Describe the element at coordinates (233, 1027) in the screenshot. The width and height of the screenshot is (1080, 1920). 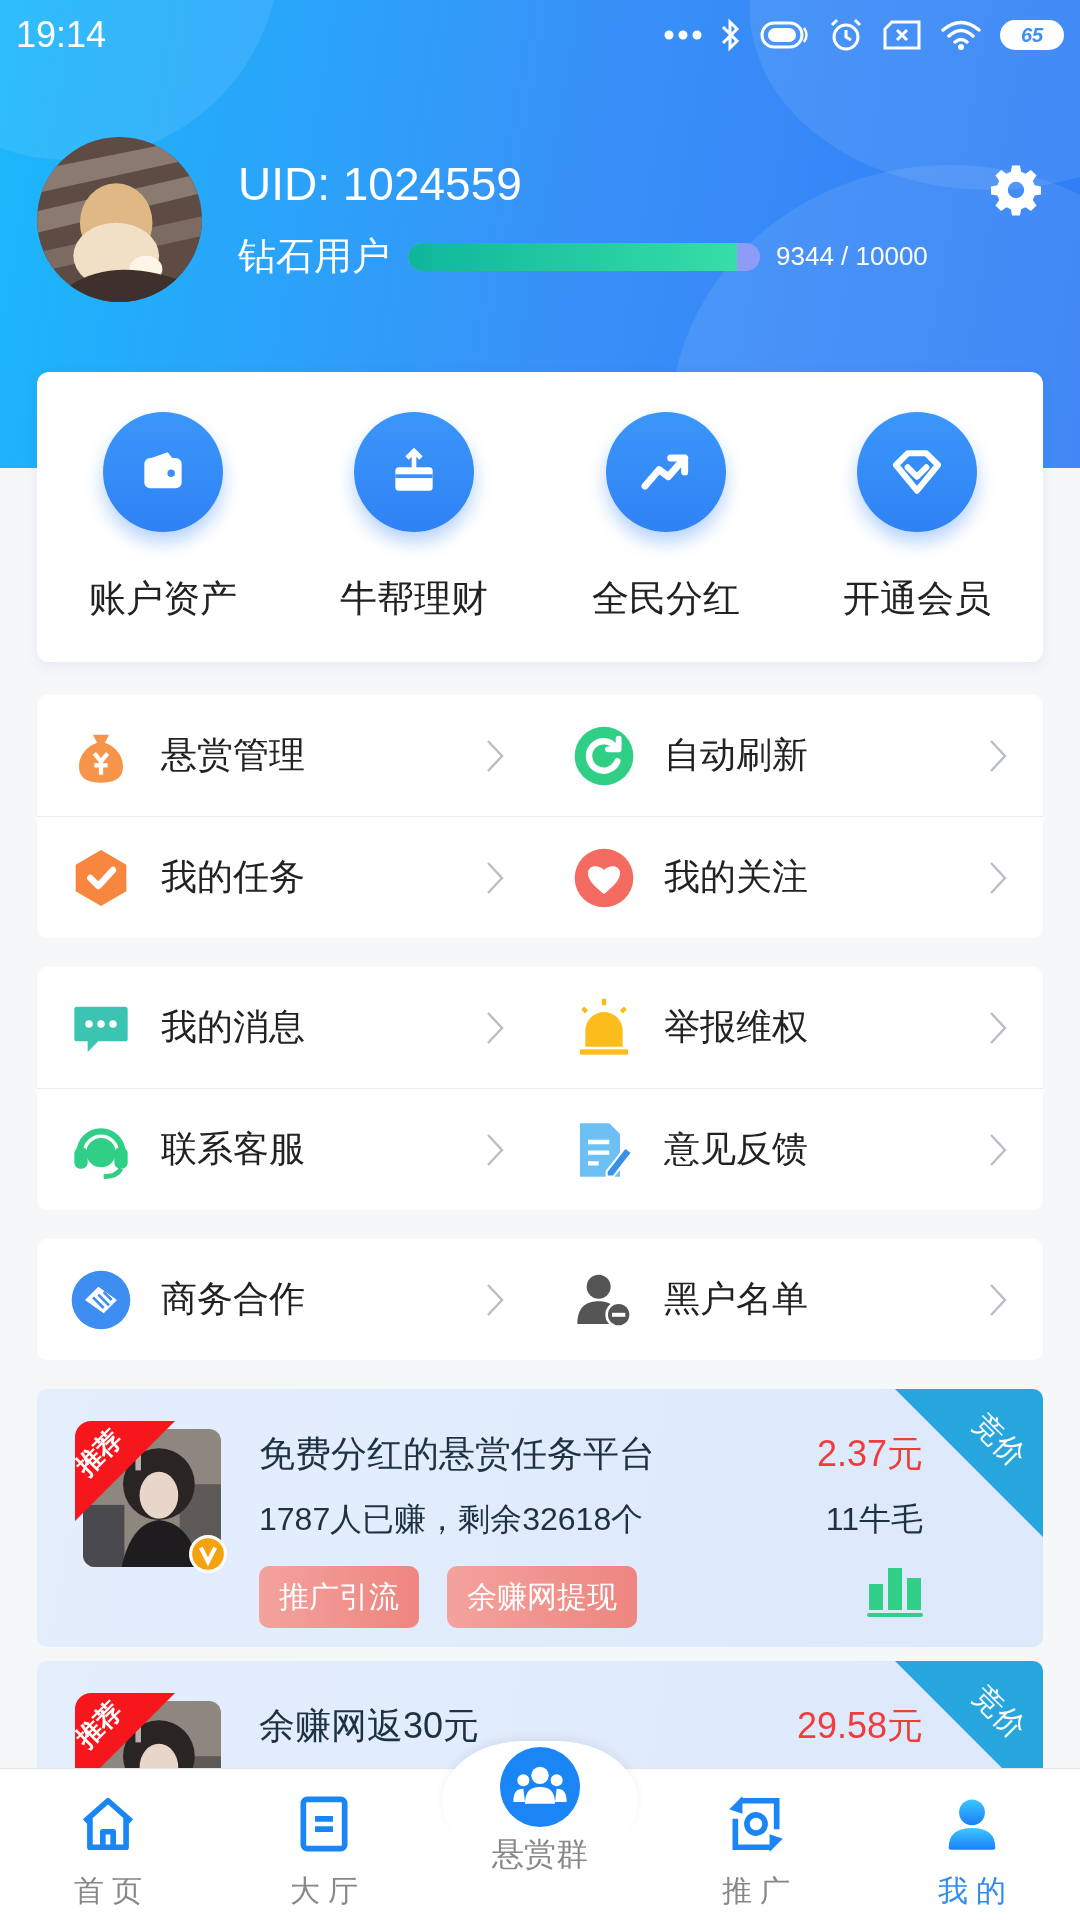
I see `menu-label: 我的消息` at that location.